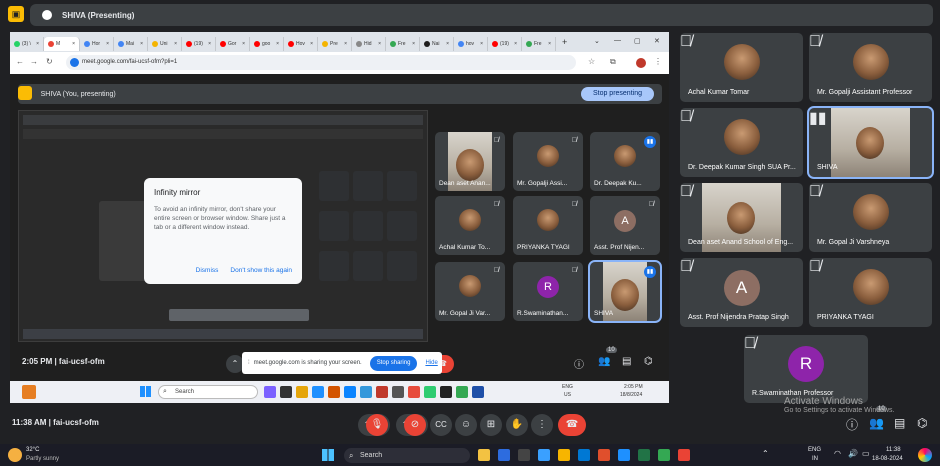 Image resolution: width=940 pixels, height=466 pixels. Describe the element at coordinates (741, 67) in the screenshot. I see `participant-tile: 🎙̸ Achal Kumar Tomar` at that location.